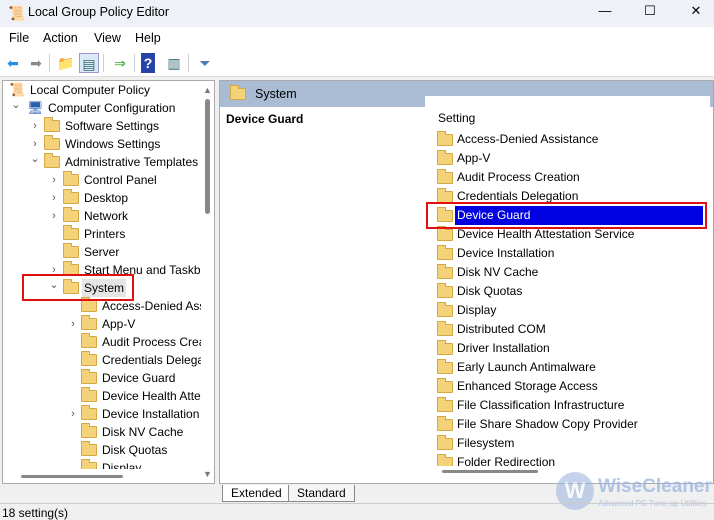 The height and width of the screenshot is (520, 714). I want to click on tab-extended: Extended, so click(256, 493).